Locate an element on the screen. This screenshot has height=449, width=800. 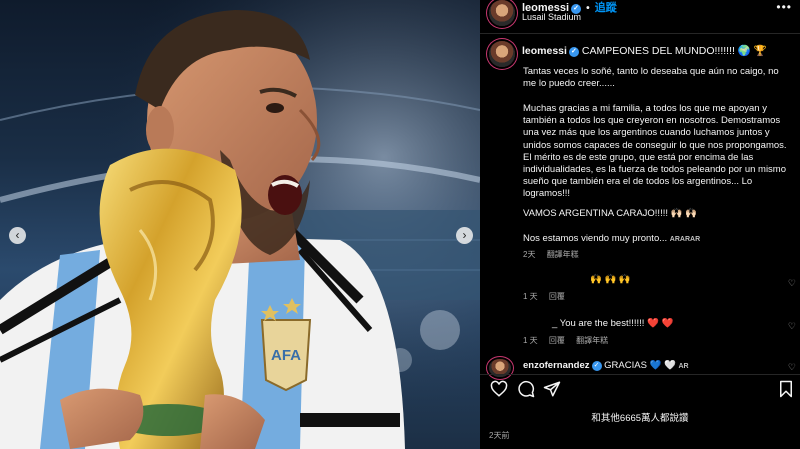
comment-text: _ You are the best!!!!!! ❤️ ❤️ is located at coordinates (613, 323).